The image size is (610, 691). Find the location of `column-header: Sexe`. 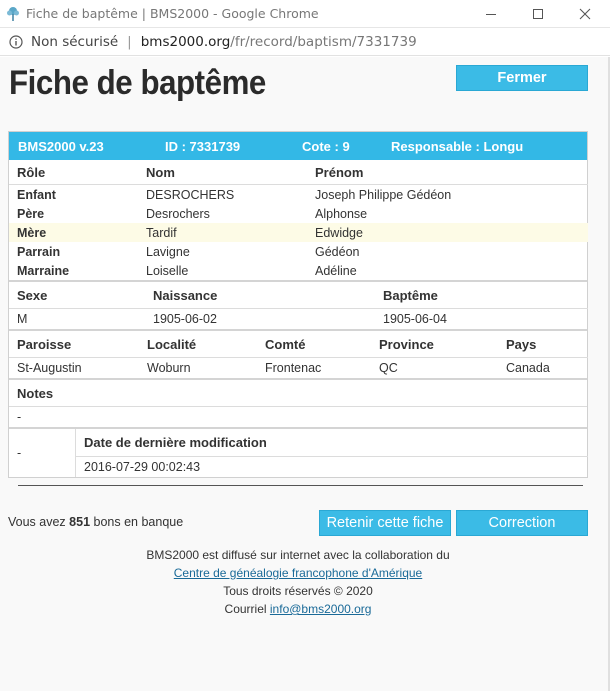

column-header: Sexe is located at coordinates (77, 295).